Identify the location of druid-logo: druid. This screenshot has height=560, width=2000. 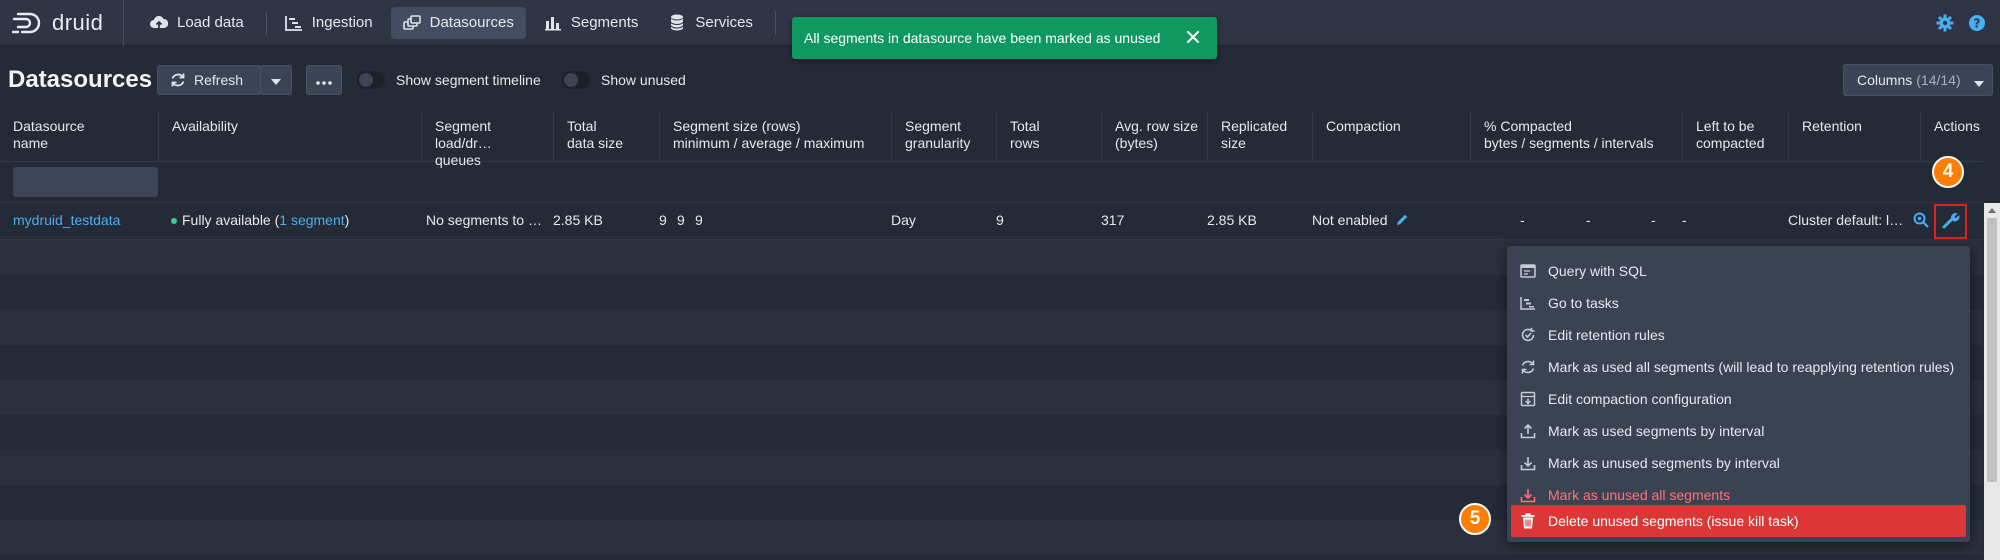
(62, 23).